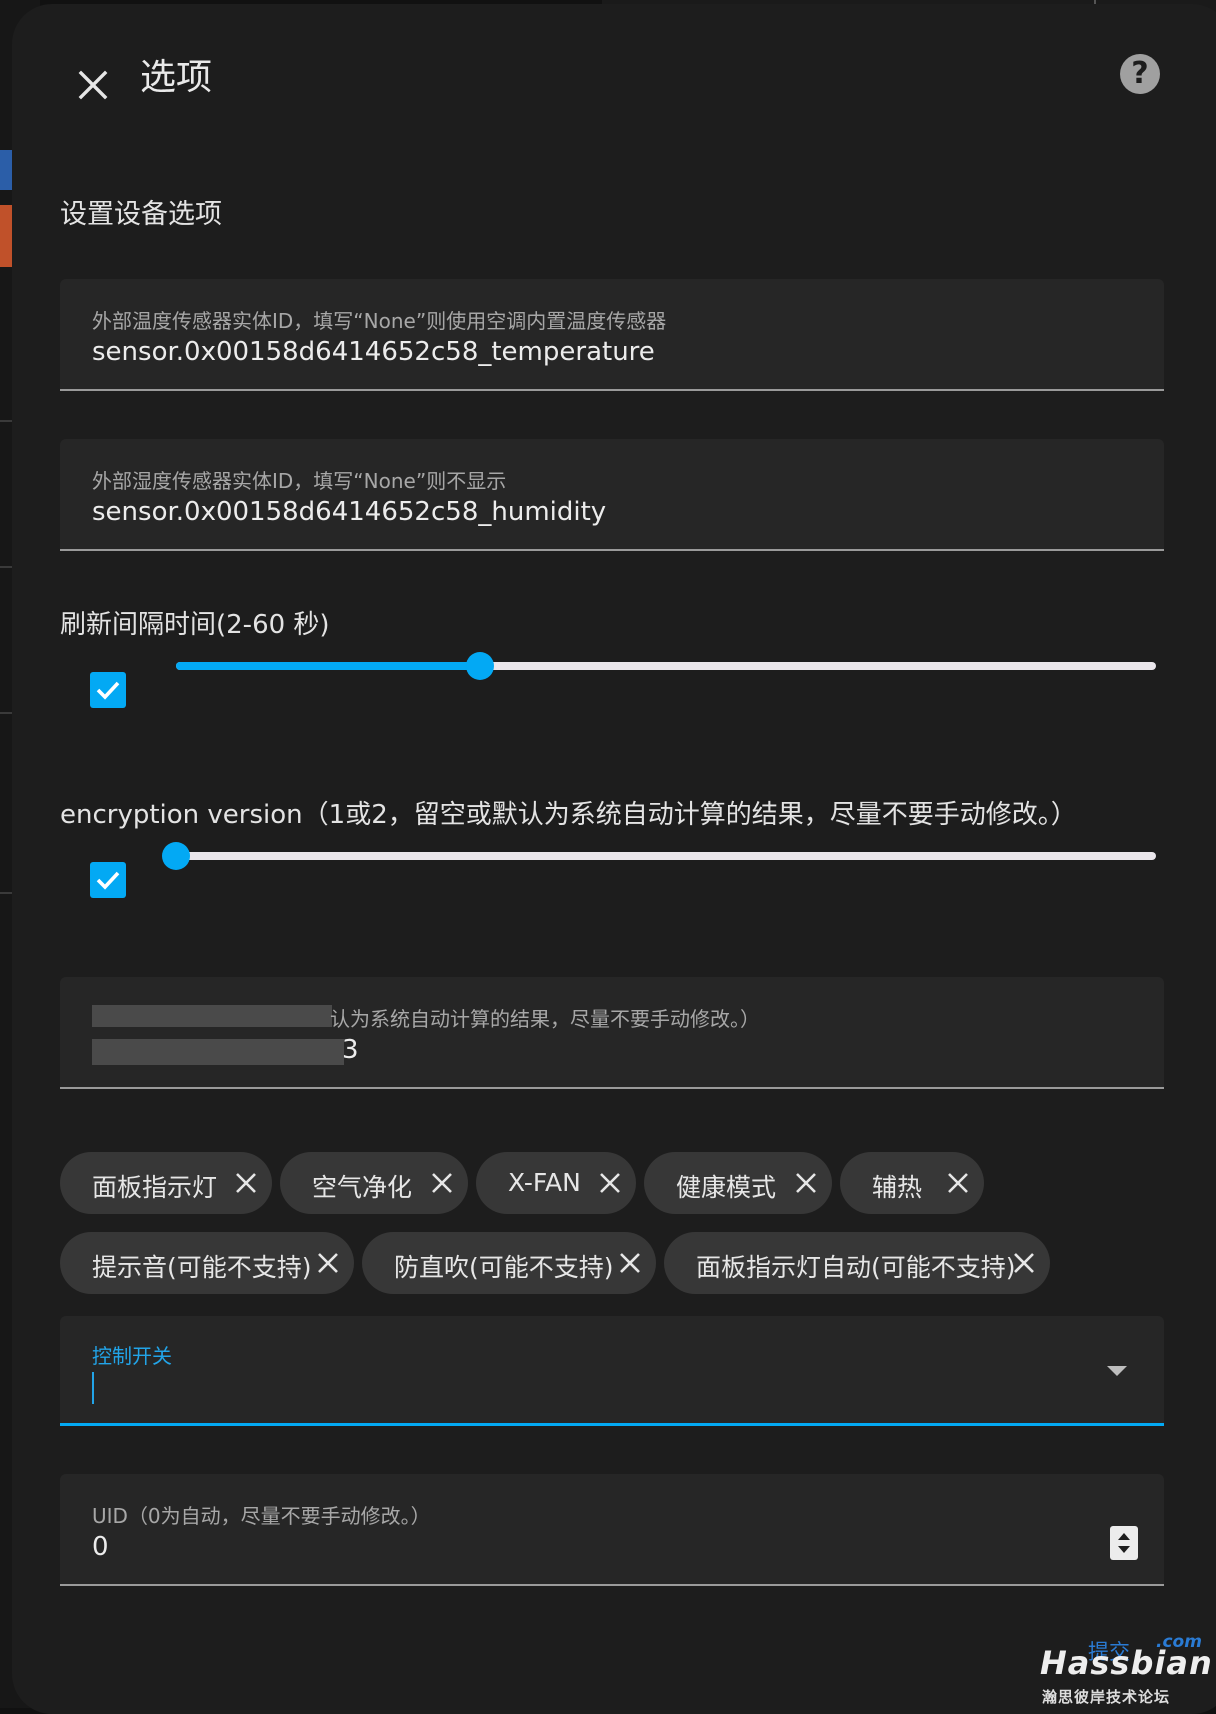  Describe the element at coordinates (155, 1187) in the screenshot. I see `chip-label: 面板指示灯` at that location.